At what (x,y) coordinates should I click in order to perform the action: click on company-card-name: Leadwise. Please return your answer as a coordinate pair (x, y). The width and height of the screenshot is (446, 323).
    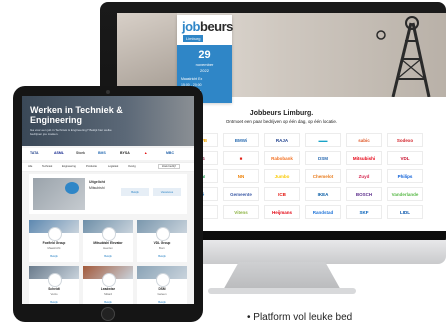
    Looking at the image, I should click on (108, 289).